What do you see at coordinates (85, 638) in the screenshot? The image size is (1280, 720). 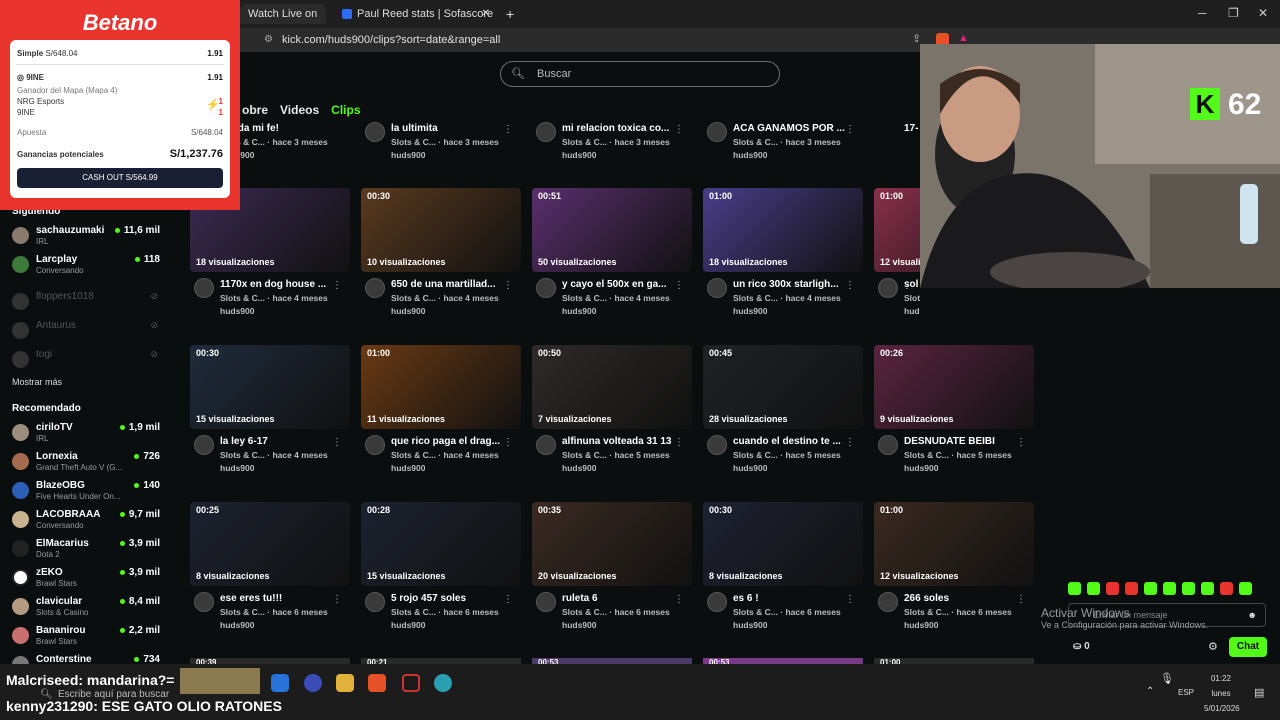 I see `sidebar-item-bananirou: Bananirou Brawl Stars 2,2 mil` at bounding box center [85, 638].